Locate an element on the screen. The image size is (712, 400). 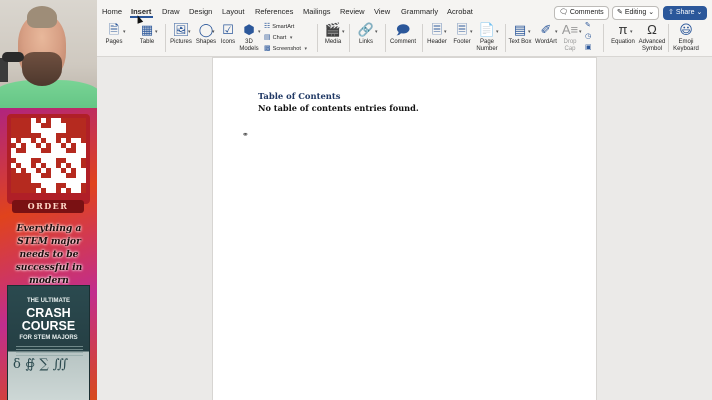
share-icon: ⇧ is located at coordinates (671, 12).